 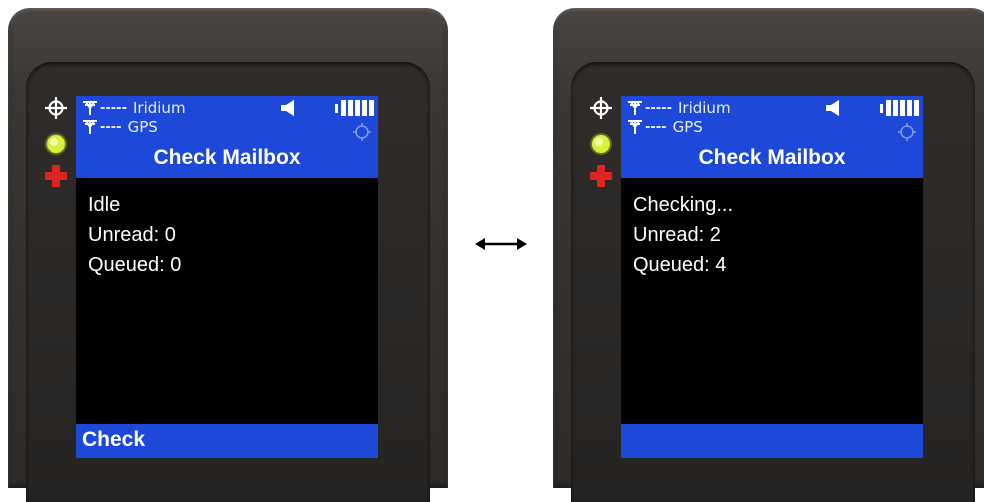 I want to click on double-arrow-icon, so click(x=501, y=244).